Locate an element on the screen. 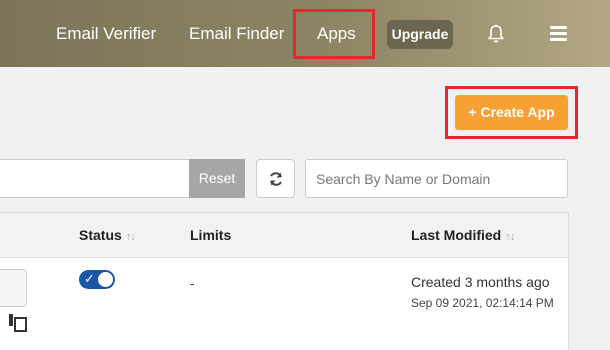  column-header-limits-label: Limits is located at coordinates (211, 235).